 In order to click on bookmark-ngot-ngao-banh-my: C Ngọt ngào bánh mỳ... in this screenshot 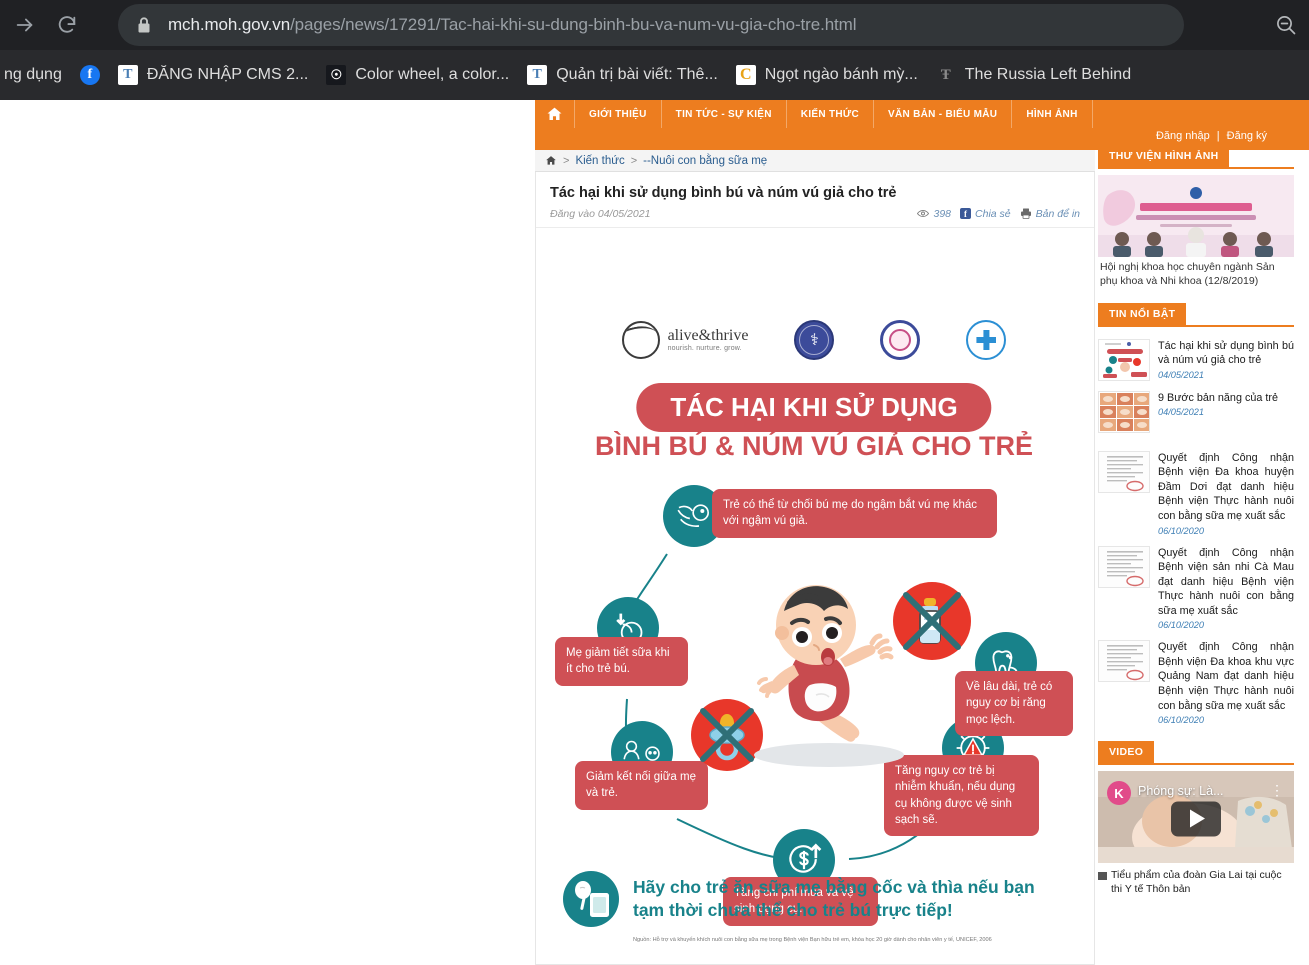, I will do `click(827, 75)`.